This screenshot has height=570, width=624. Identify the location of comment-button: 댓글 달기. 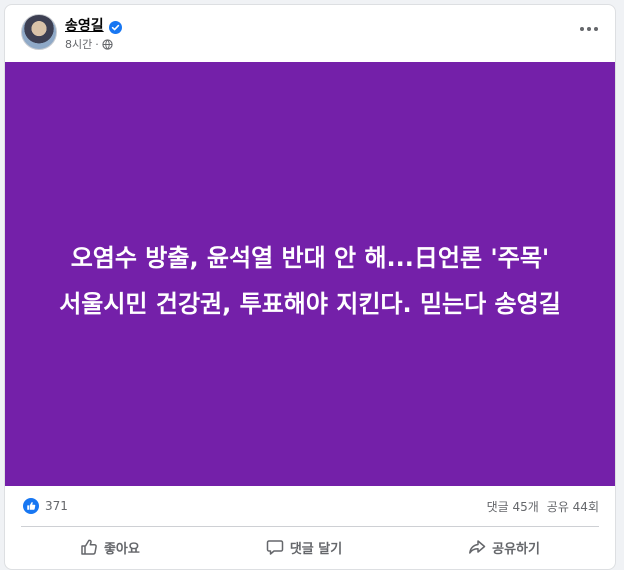
(304, 547).